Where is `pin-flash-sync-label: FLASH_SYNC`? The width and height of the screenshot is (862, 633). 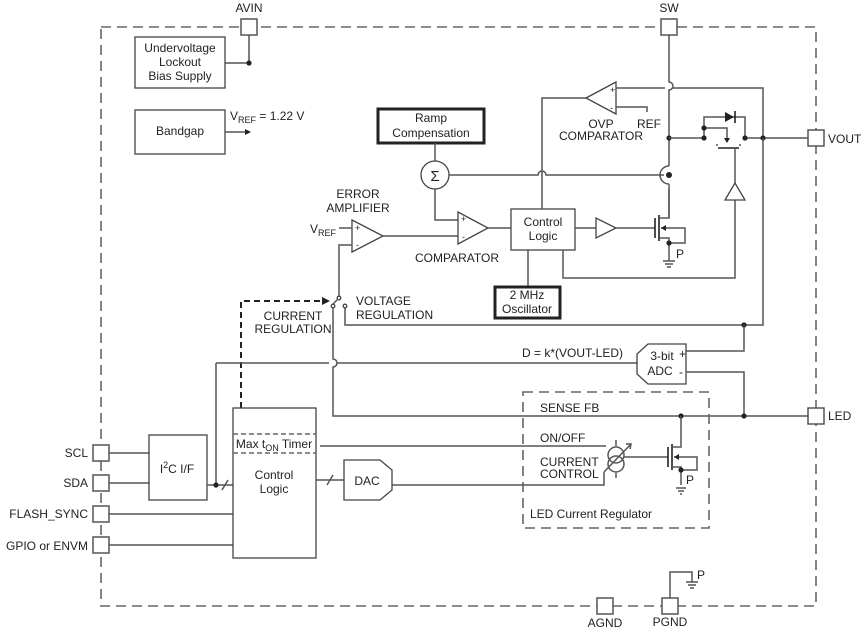
pin-flash-sync-label: FLASH_SYNC is located at coordinates (48, 514).